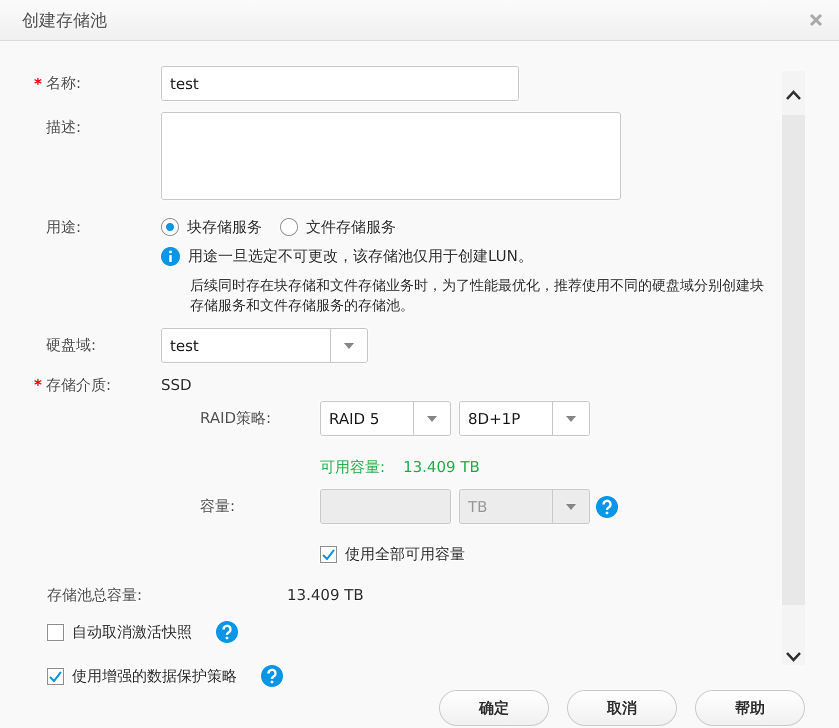 The image size is (839, 728). I want to click on field-label: 描述:, so click(64, 128).